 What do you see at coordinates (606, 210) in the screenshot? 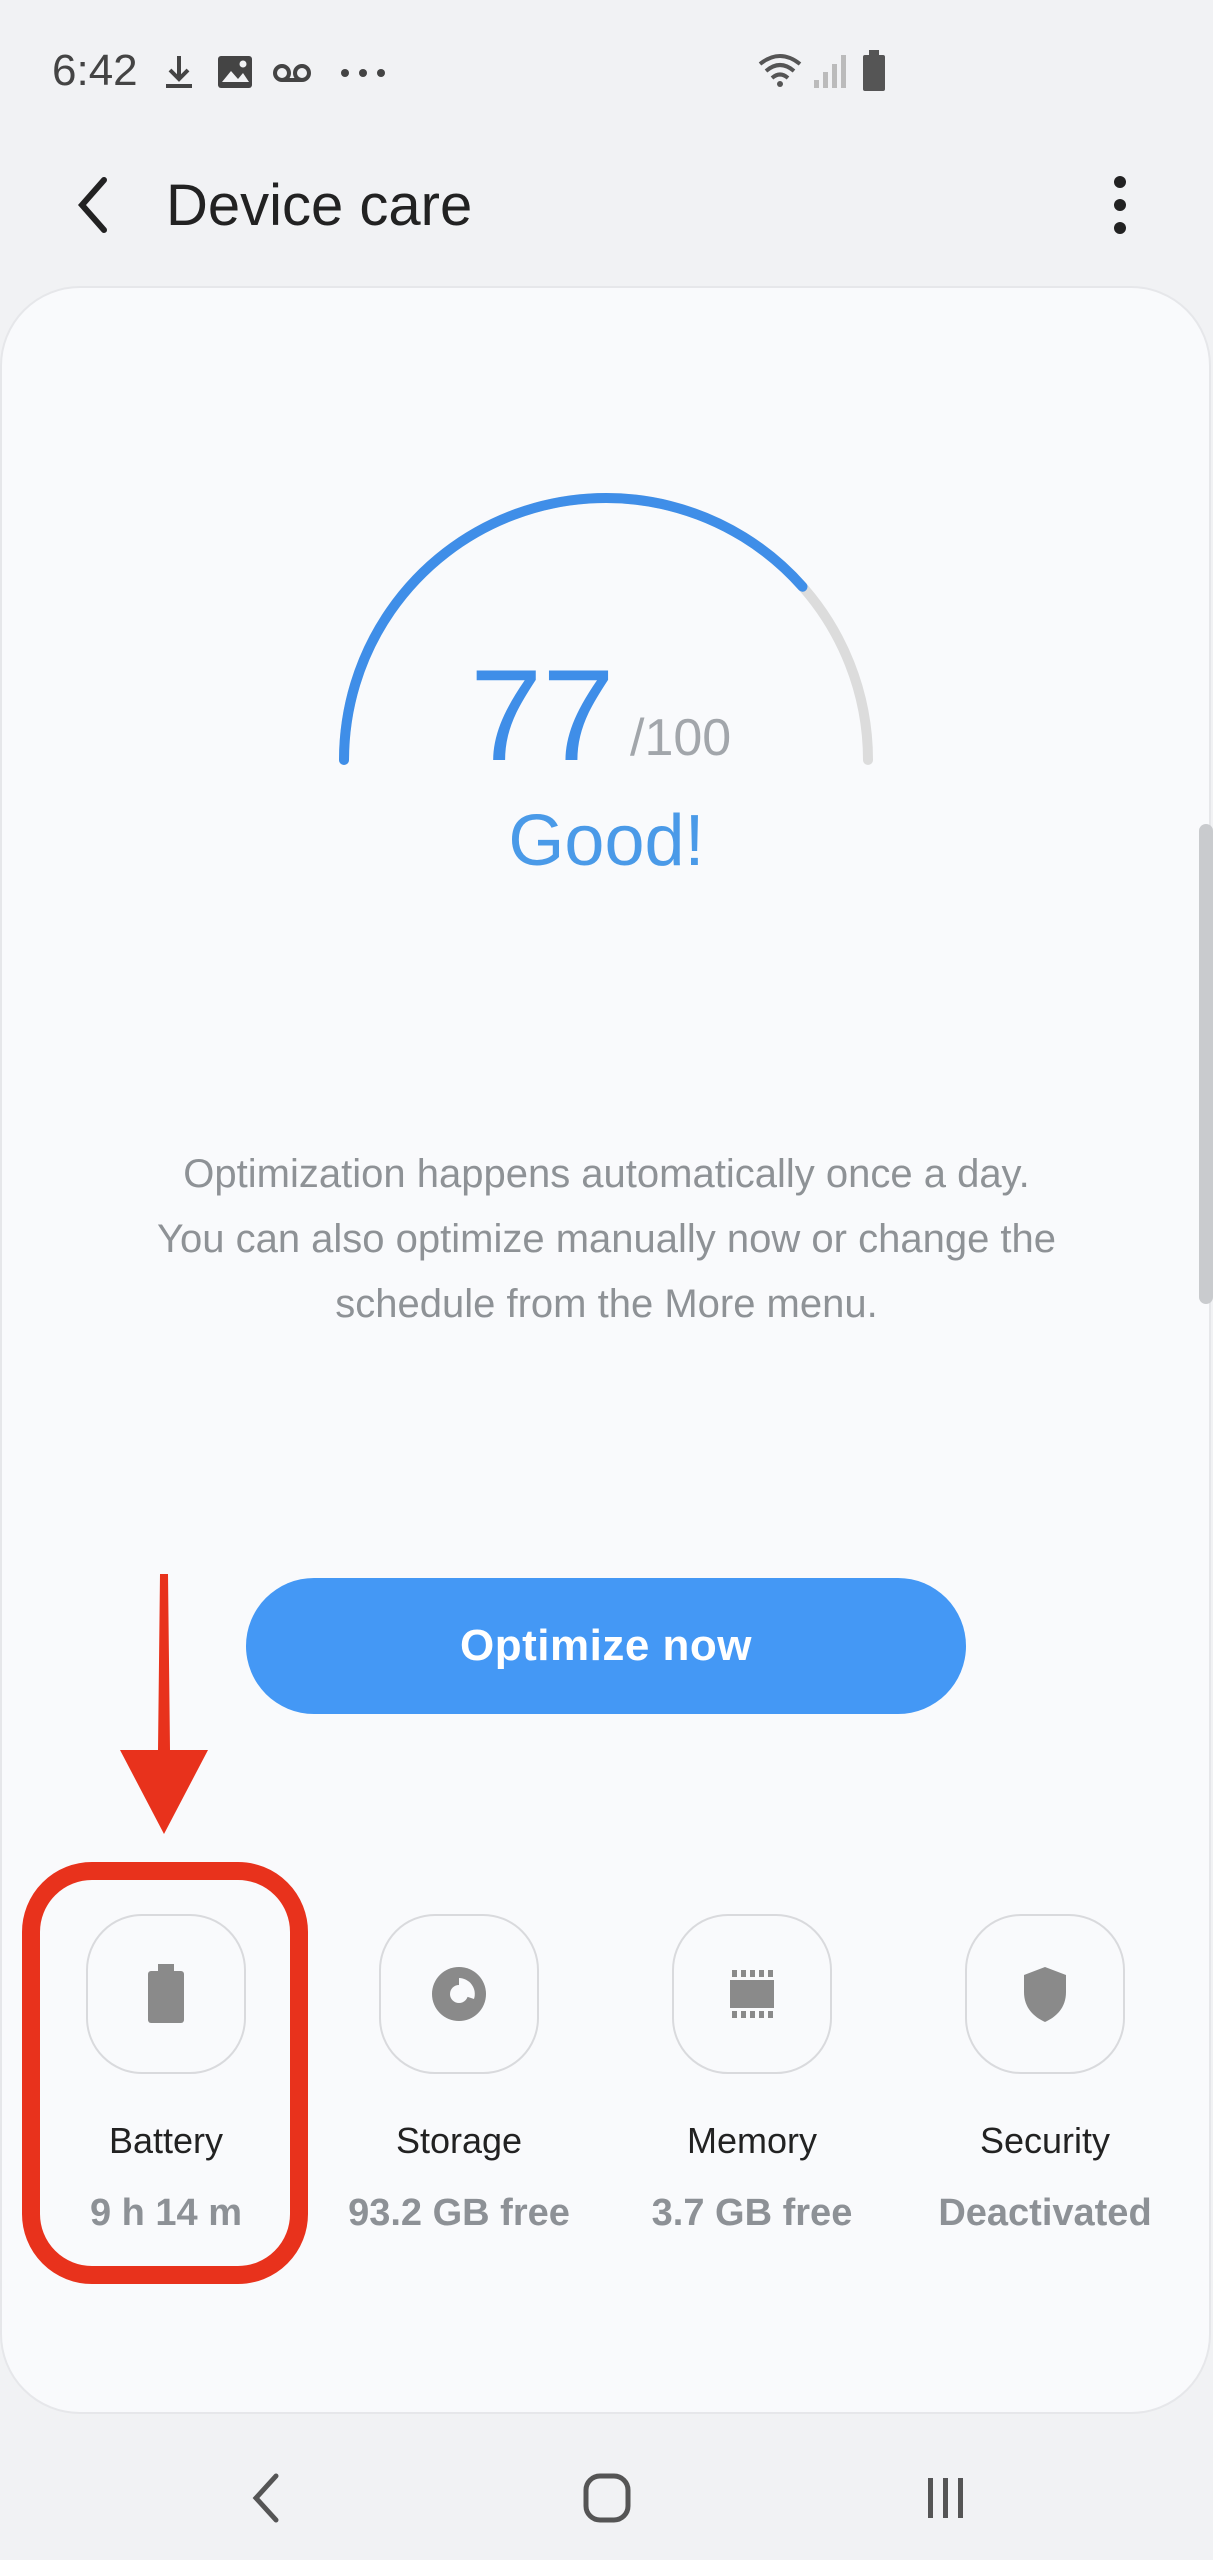
I see `app-bar: Device care` at bounding box center [606, 210].